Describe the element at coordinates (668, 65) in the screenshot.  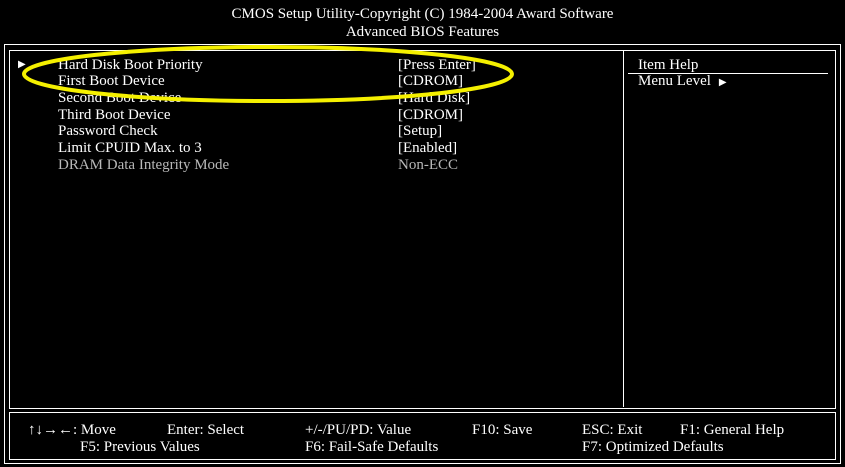
I see `item-help-title: Item Help` at that location.